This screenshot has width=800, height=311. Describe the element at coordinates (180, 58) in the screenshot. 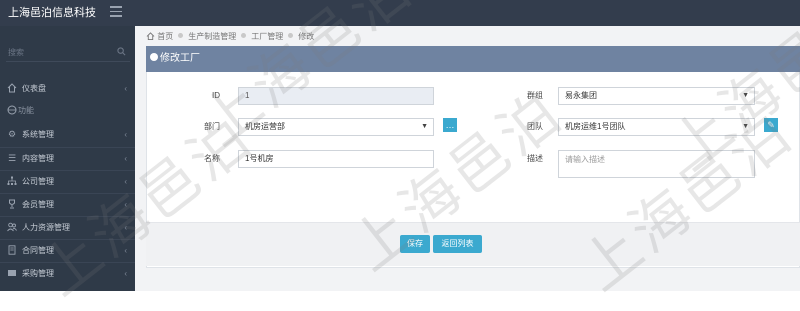

I see `panel-title-text: 修改工厂` at that location.